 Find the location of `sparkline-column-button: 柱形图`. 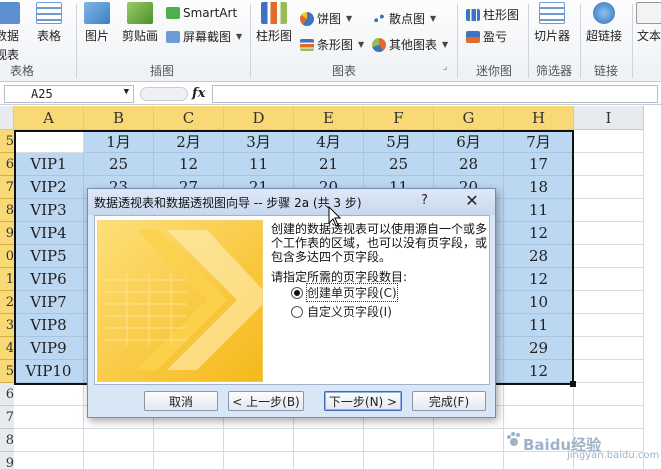

sparkline-column-button: 柱形图 is located at coordinates (492, 14).